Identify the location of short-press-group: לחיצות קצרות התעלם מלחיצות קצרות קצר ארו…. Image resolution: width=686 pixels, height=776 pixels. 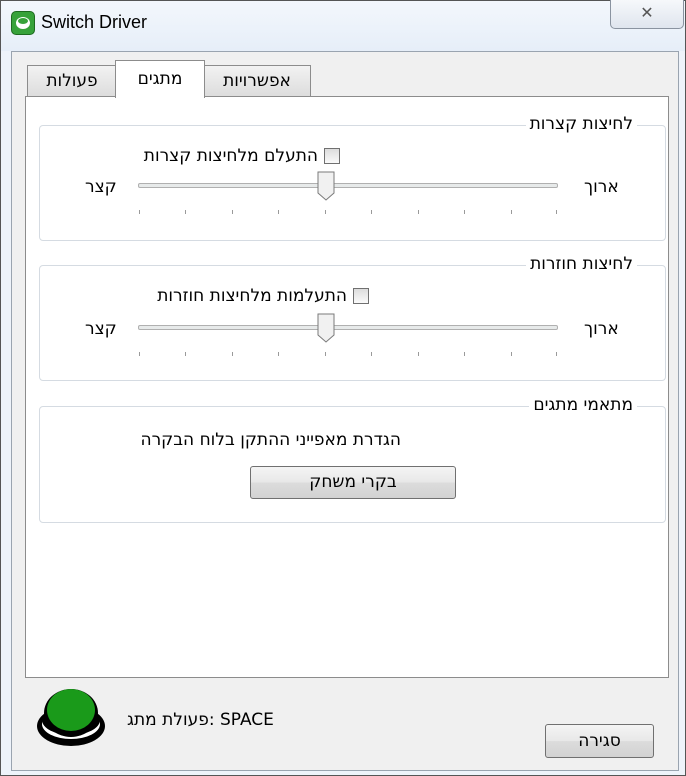
(352, 177).